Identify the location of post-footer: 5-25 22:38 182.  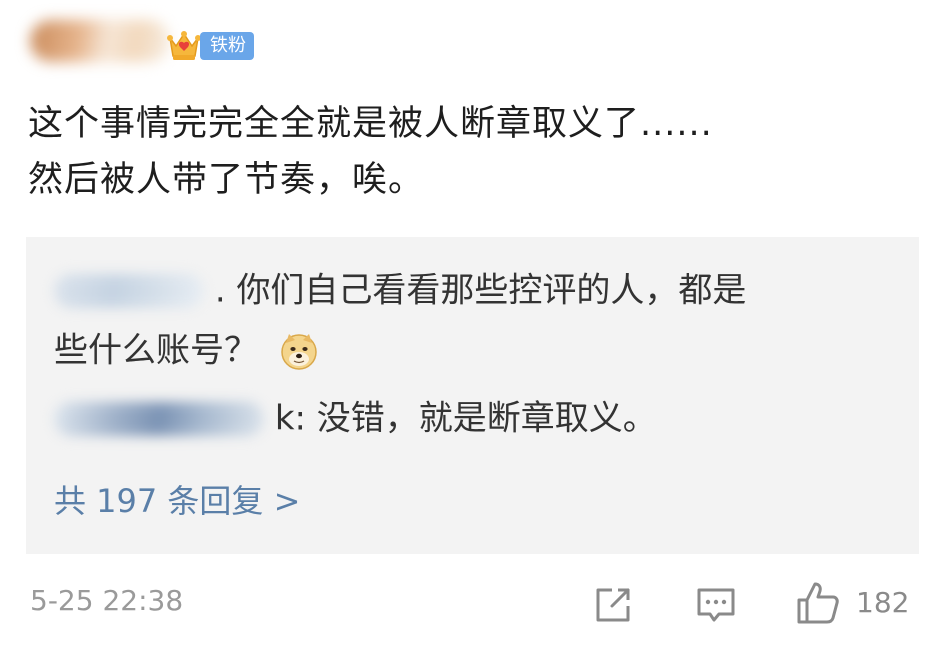
(464, 607).